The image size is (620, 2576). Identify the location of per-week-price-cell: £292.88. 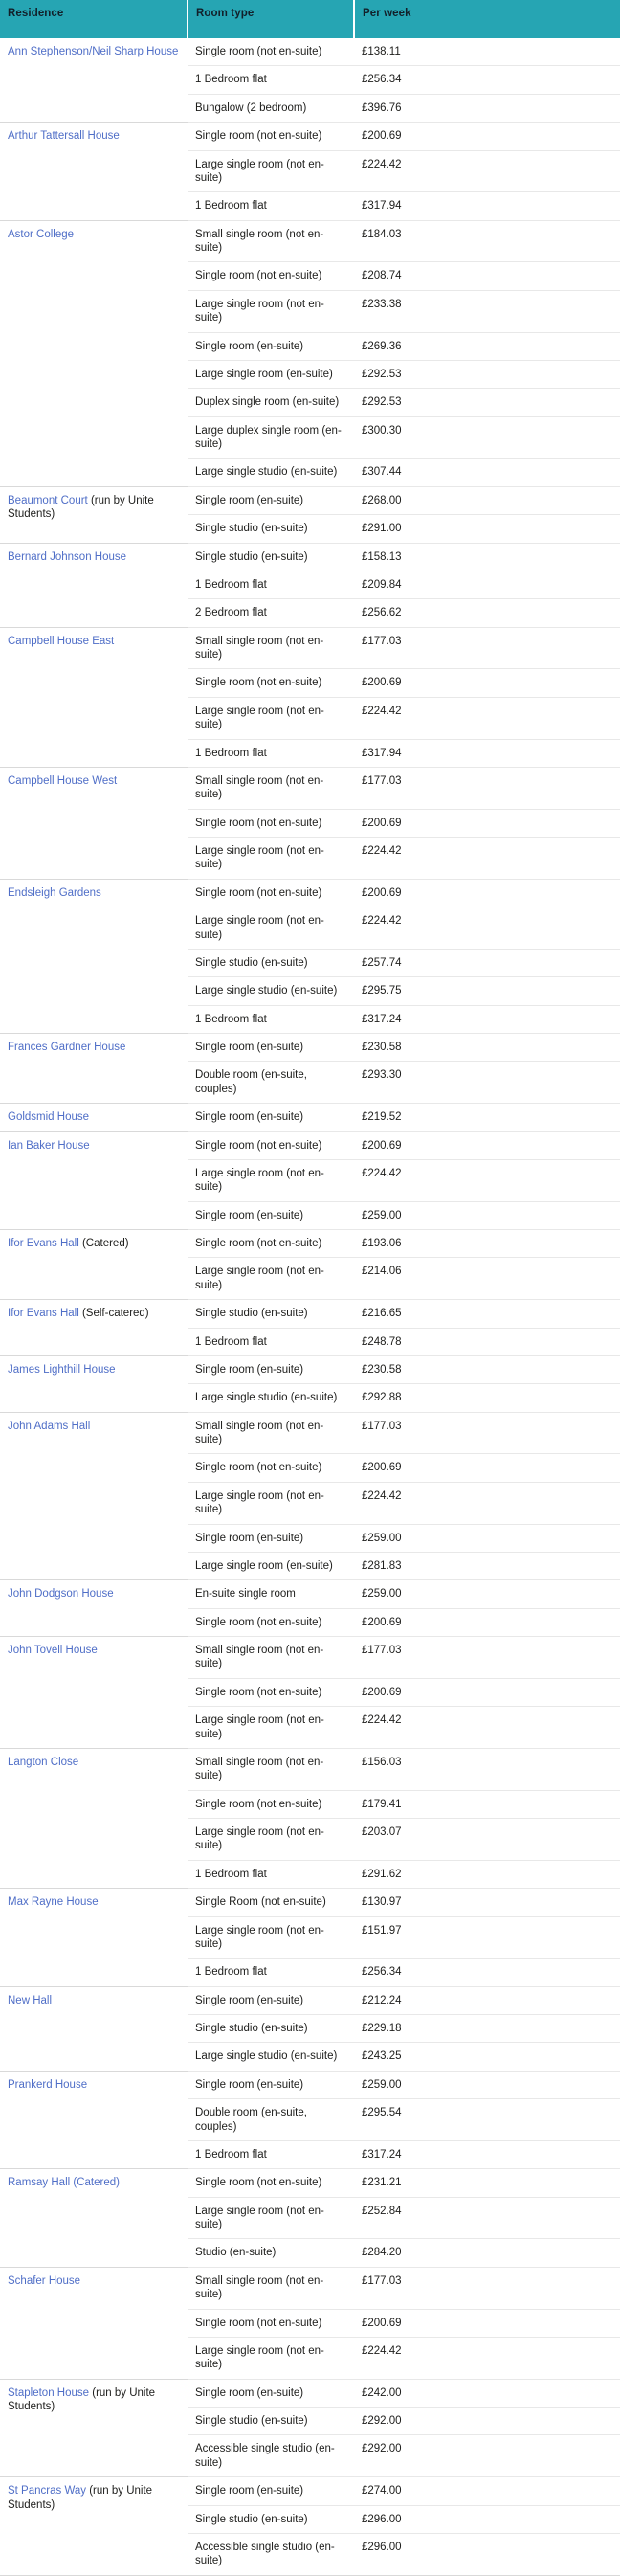
(487, 1398).